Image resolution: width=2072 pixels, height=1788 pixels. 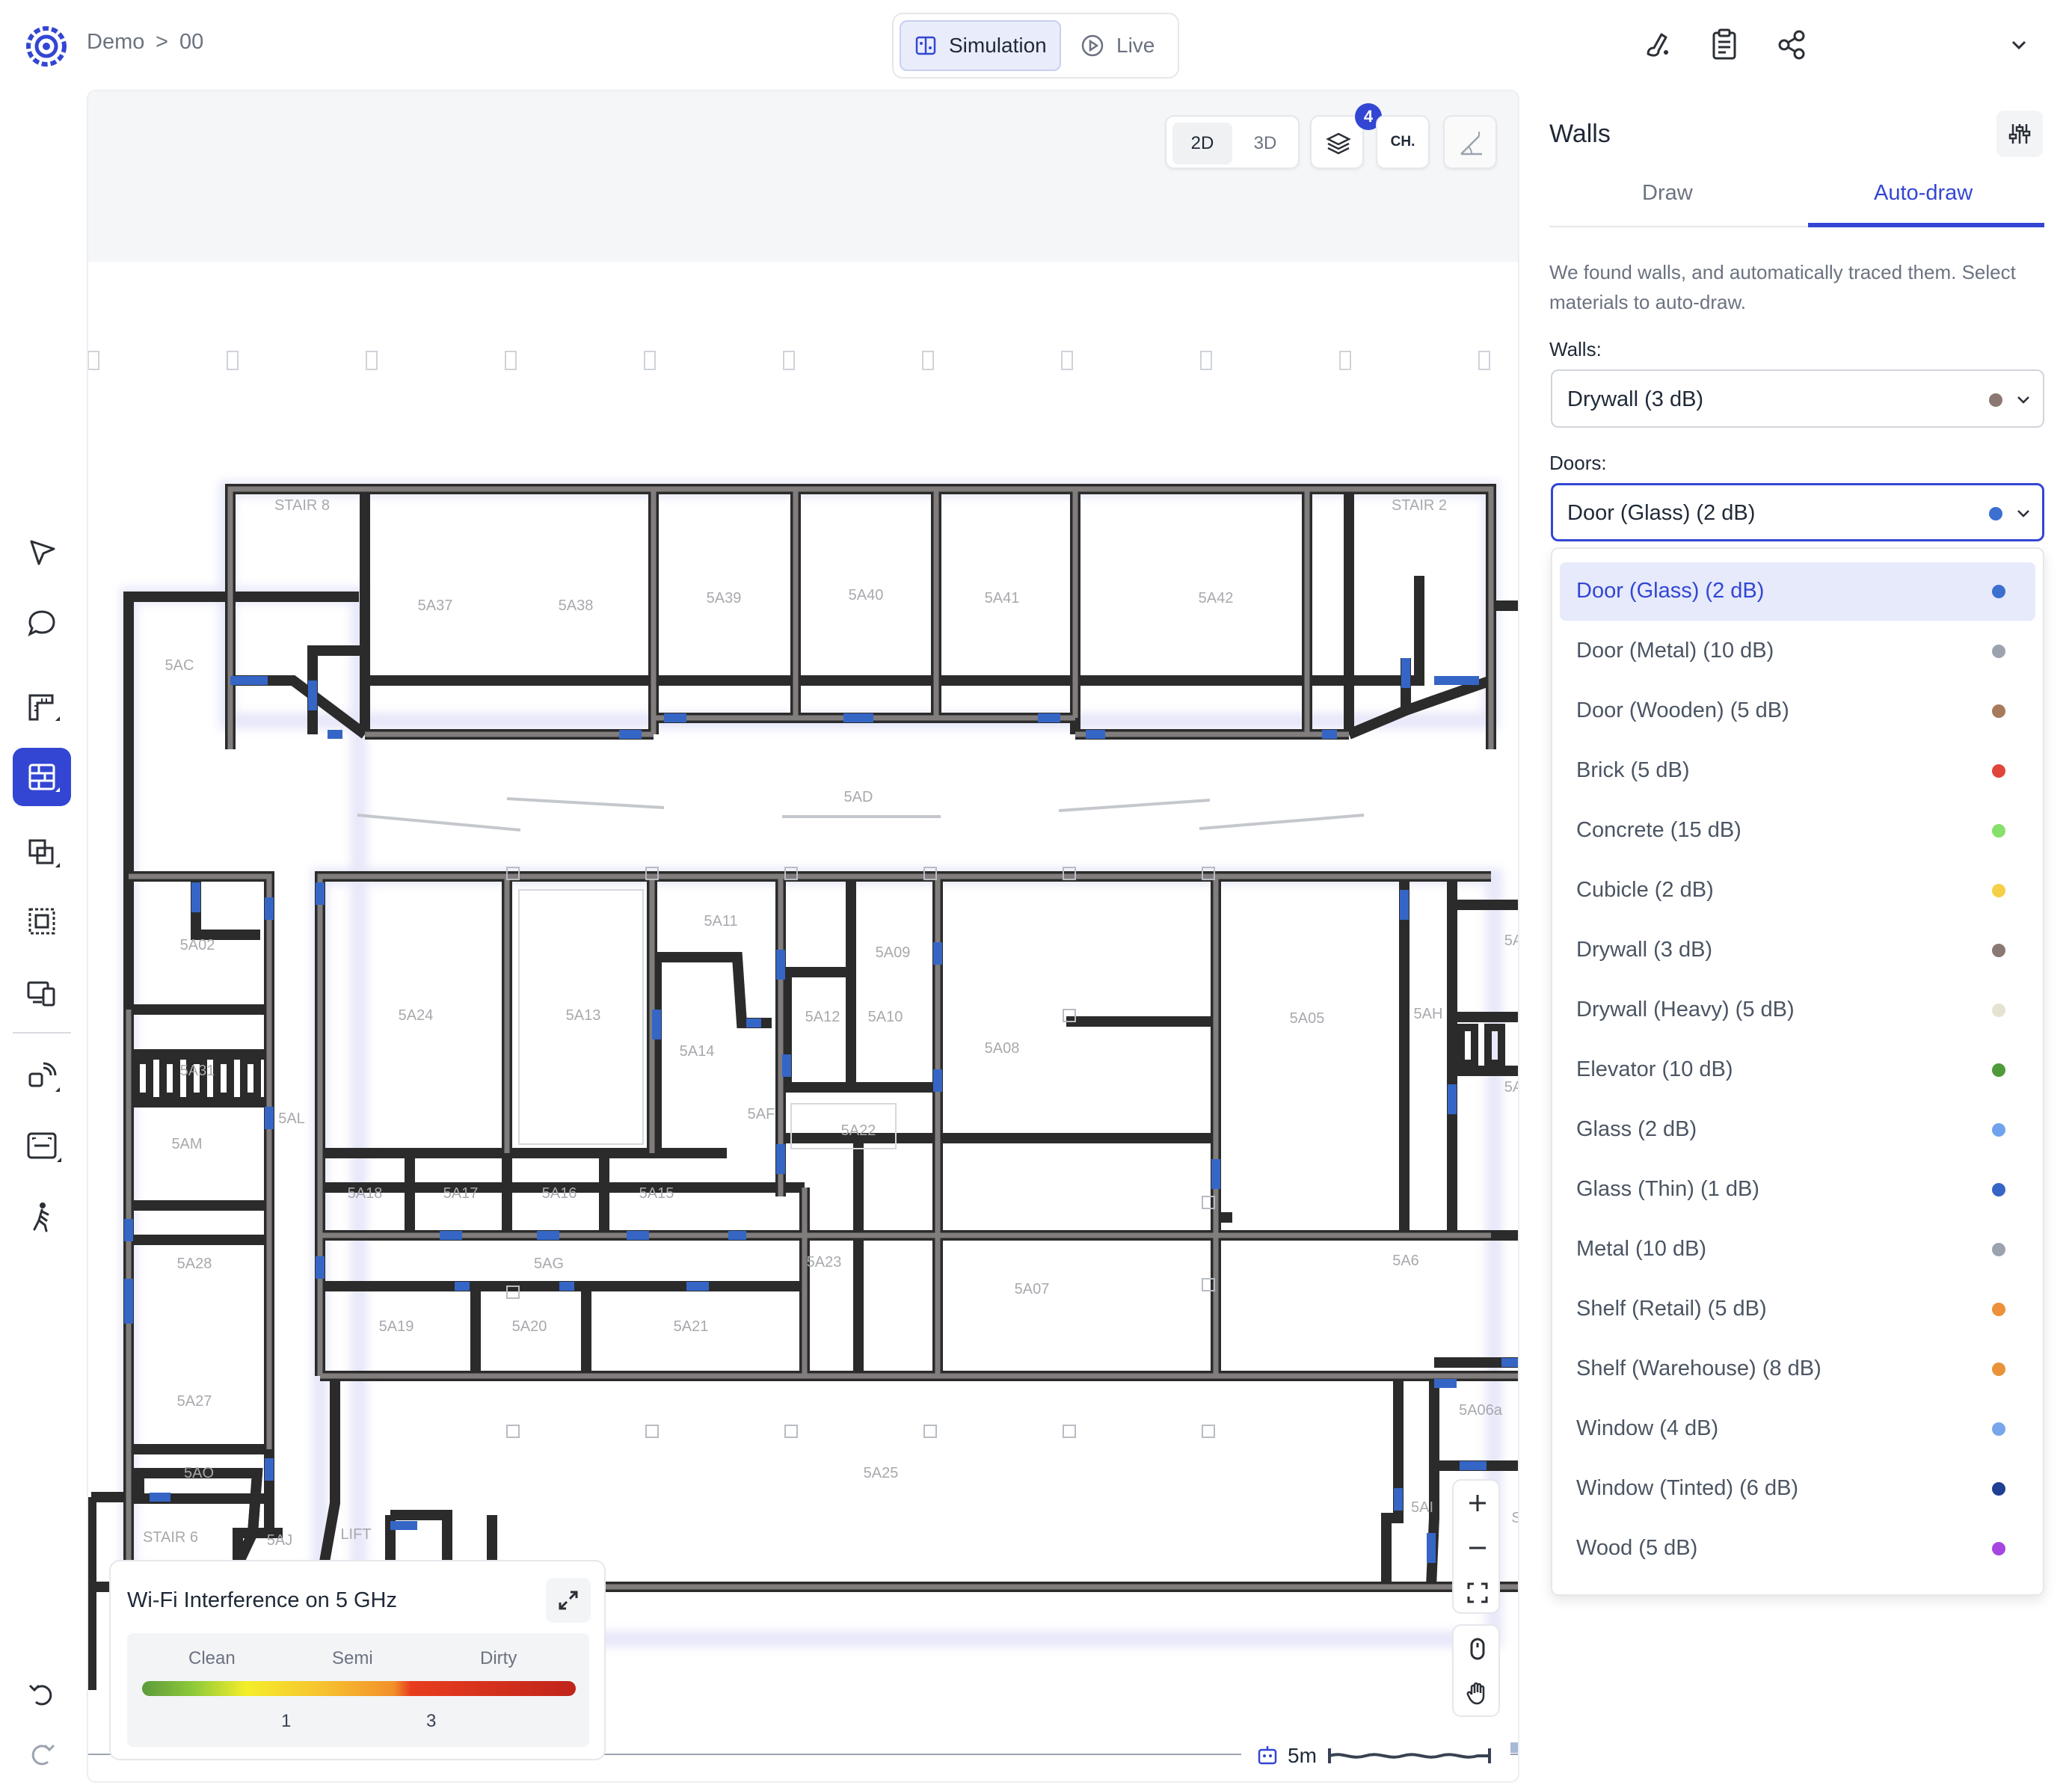 What do you see at coordinates (1797, 890) in the screenshot?
I see `material-option: Cubicle (2 dB)` at bounding box center [1797, 890].